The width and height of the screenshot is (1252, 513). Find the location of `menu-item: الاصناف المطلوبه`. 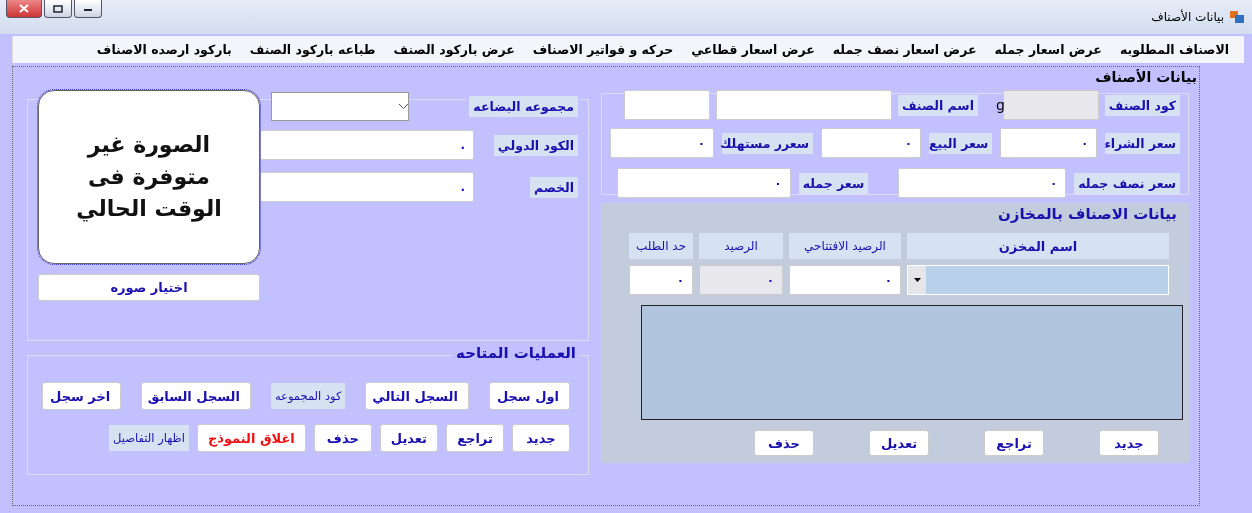

menu-item: الاصناف المطلوبه is located at coordinates (1174, 49).